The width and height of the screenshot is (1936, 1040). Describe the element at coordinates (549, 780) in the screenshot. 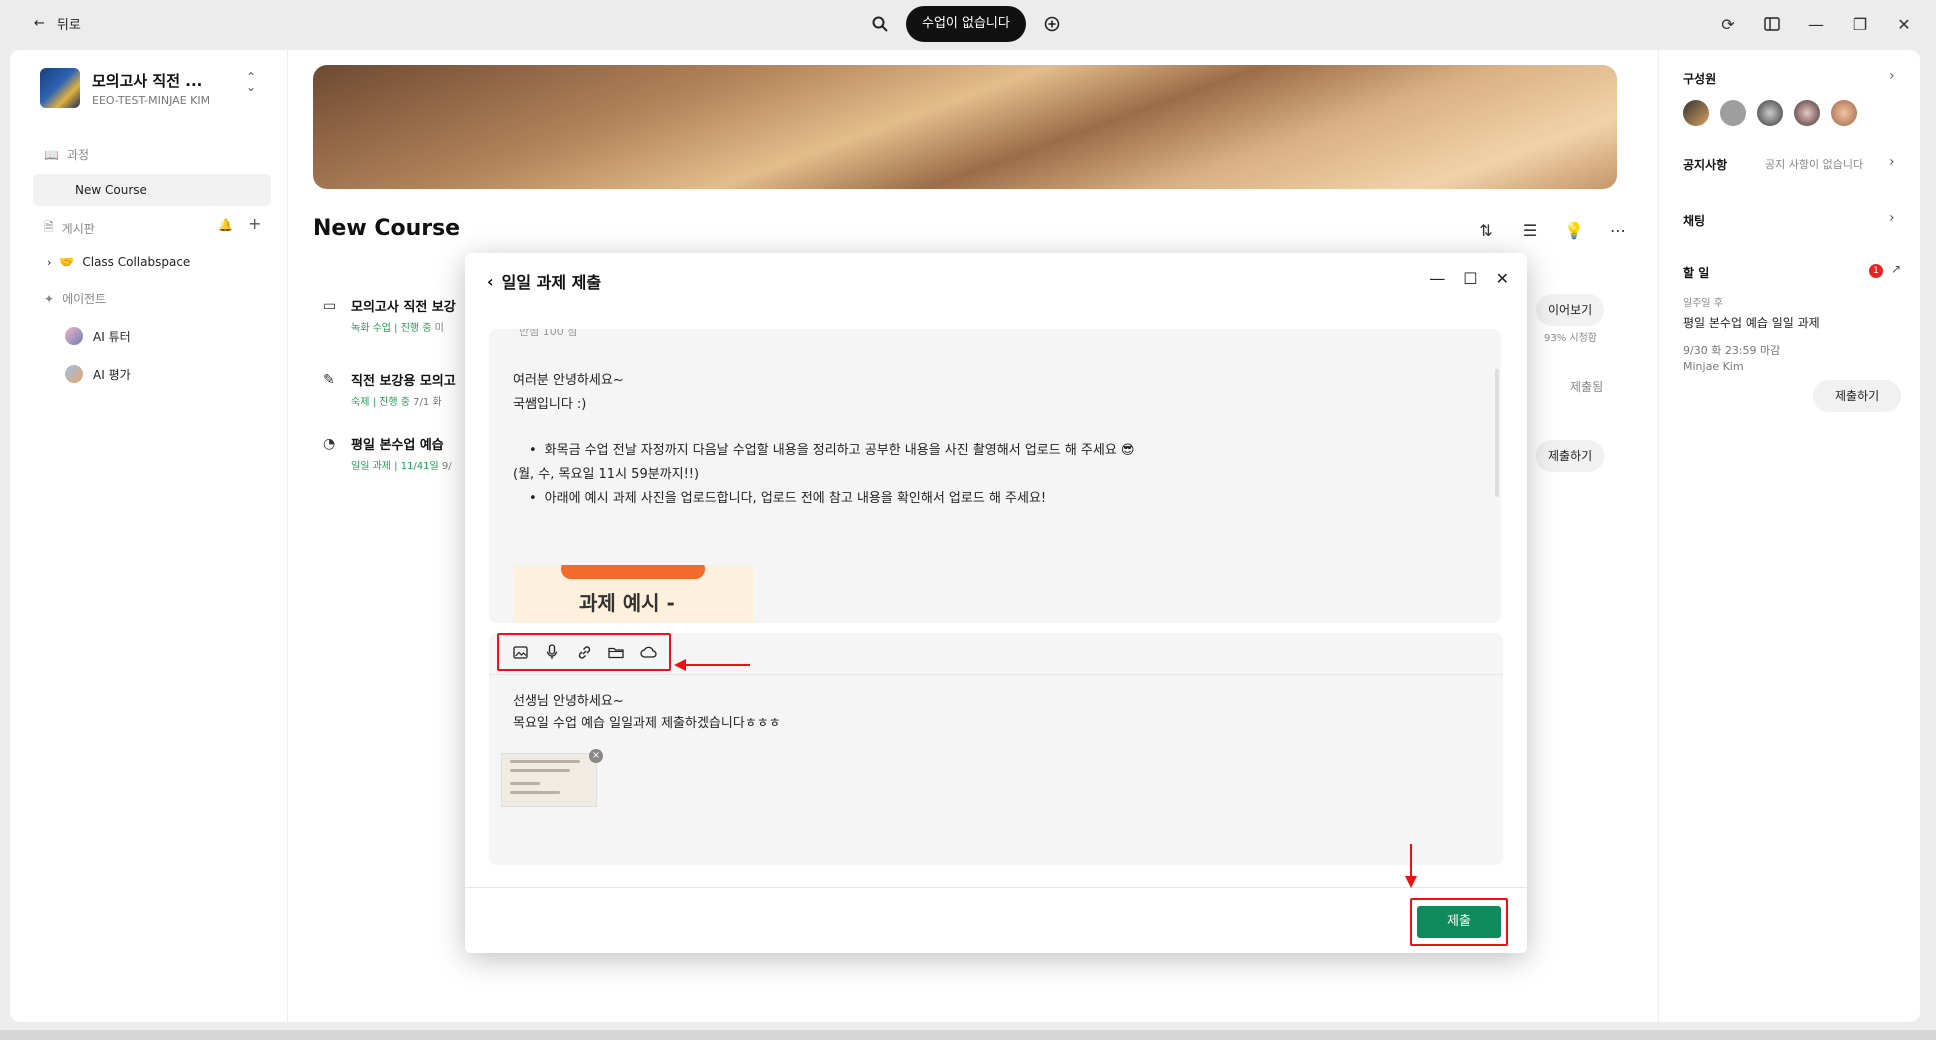

I see `attached-image-thumbnail` at that location.